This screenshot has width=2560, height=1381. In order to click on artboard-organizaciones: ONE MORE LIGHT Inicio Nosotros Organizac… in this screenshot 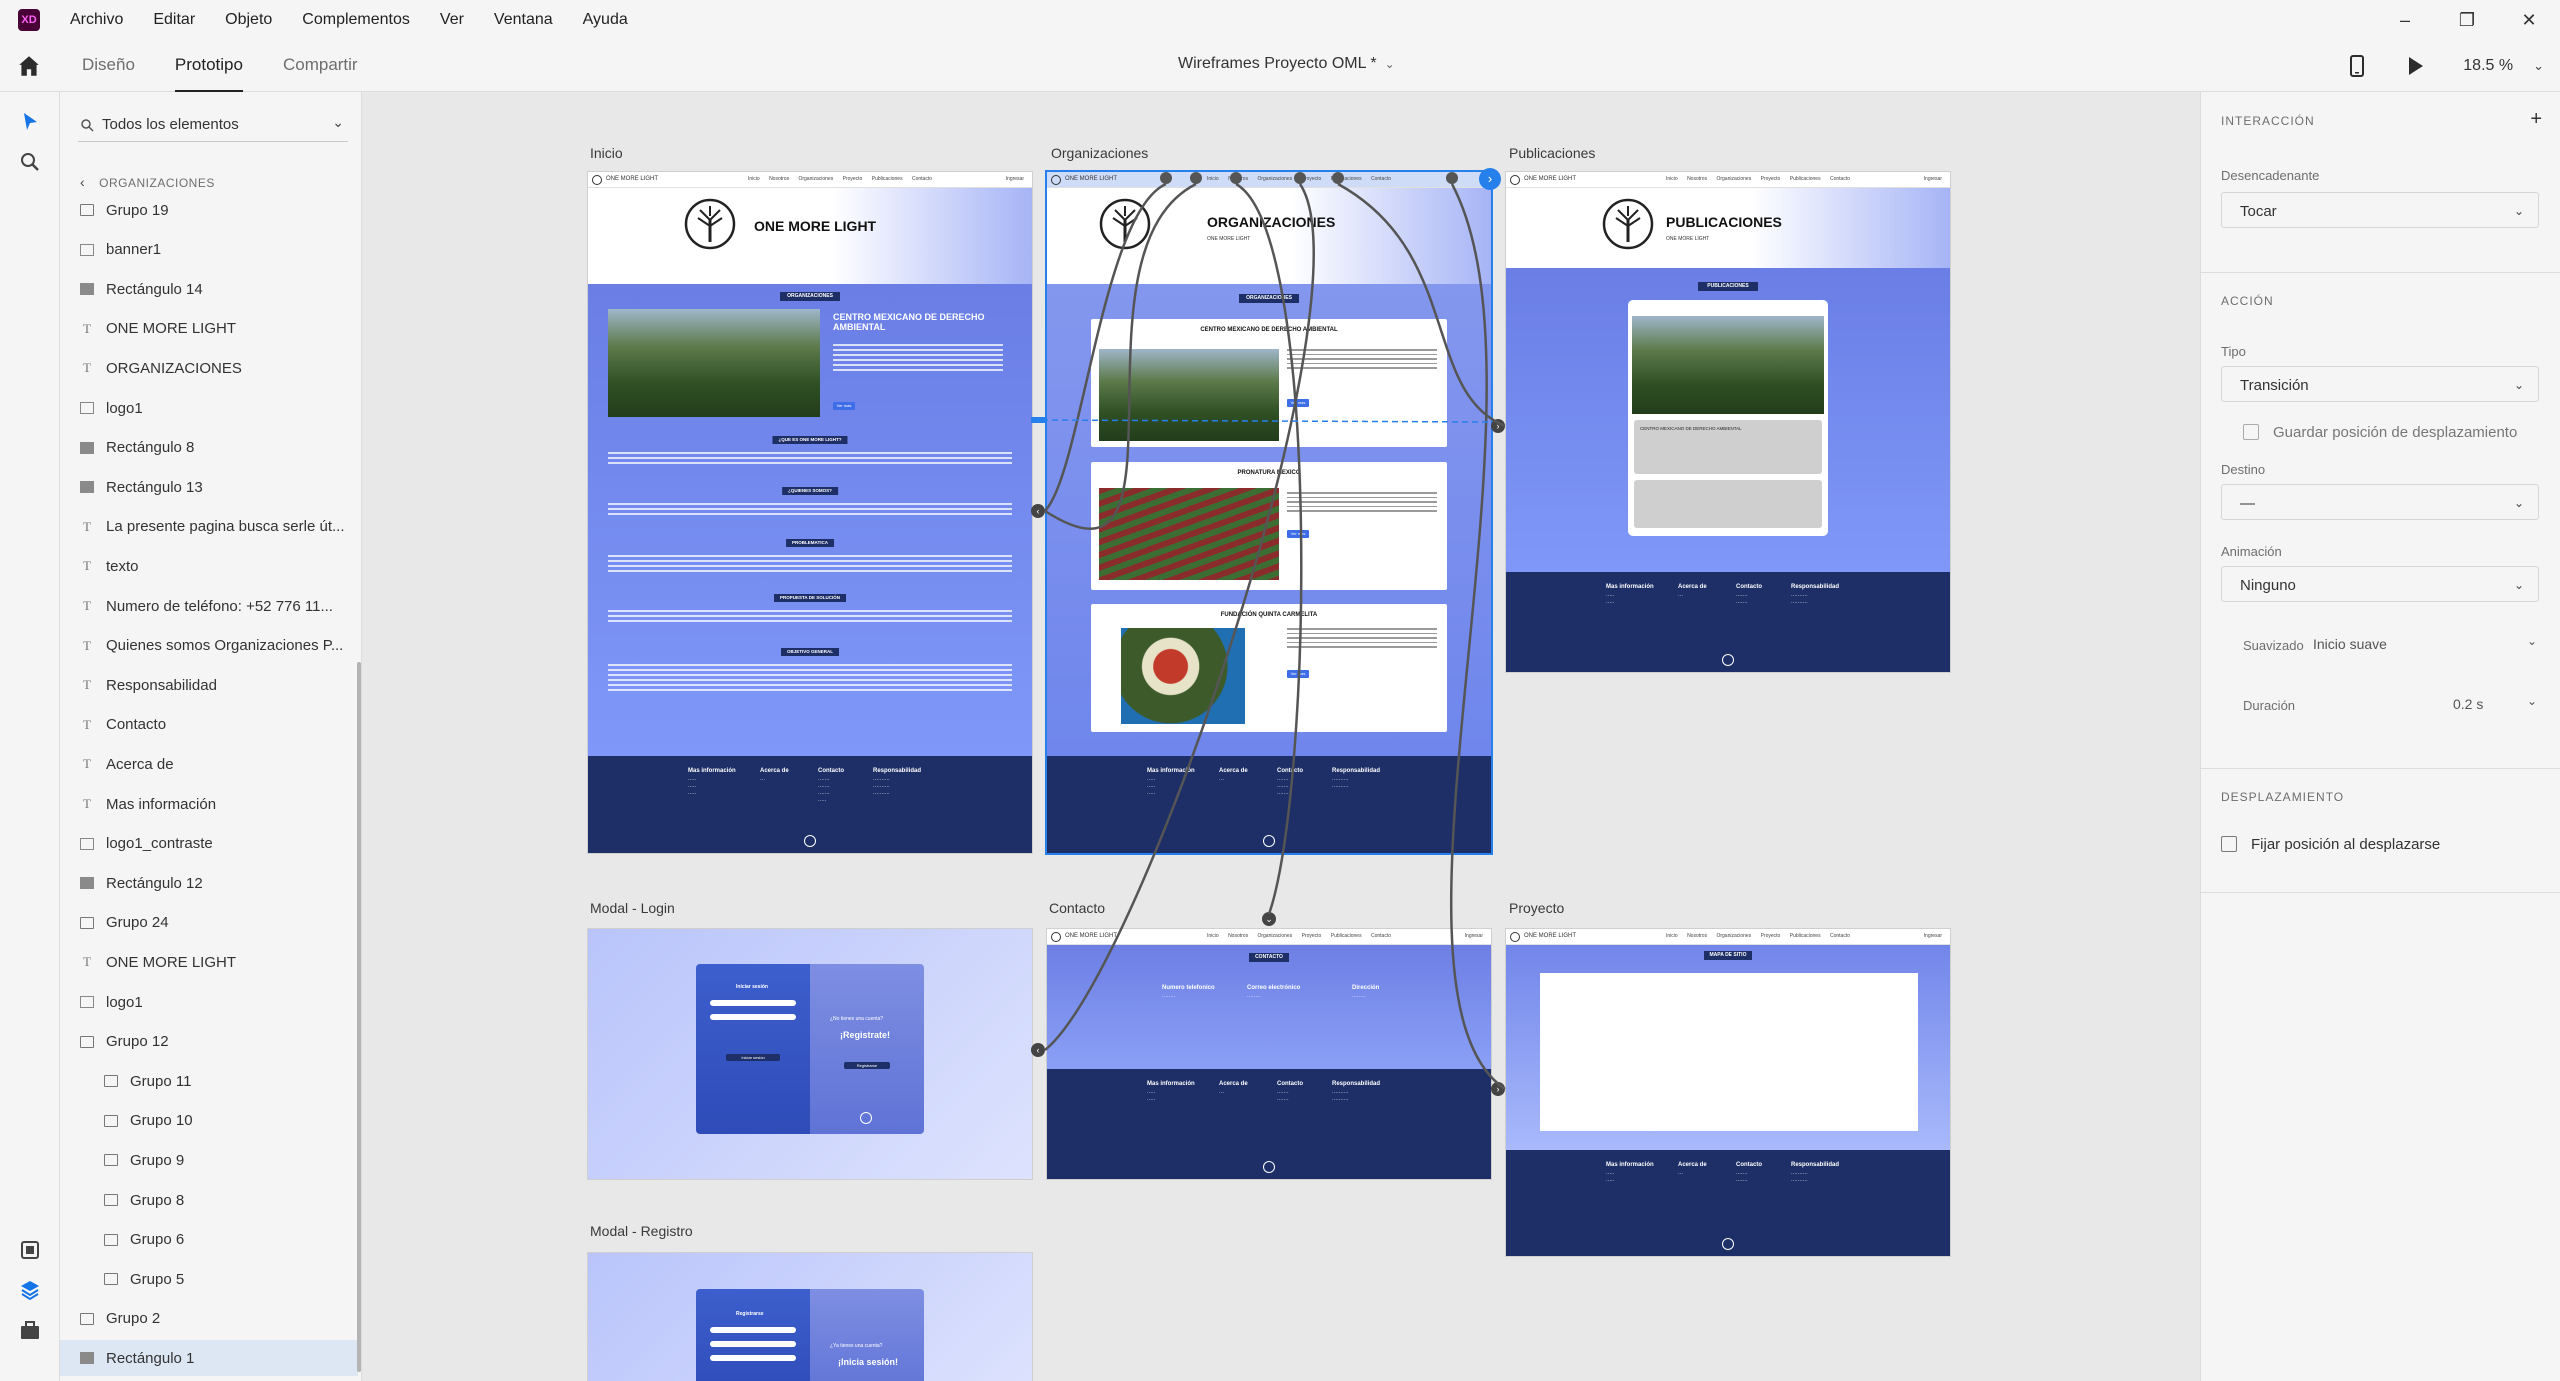, I will do `click(1269, 512)`.